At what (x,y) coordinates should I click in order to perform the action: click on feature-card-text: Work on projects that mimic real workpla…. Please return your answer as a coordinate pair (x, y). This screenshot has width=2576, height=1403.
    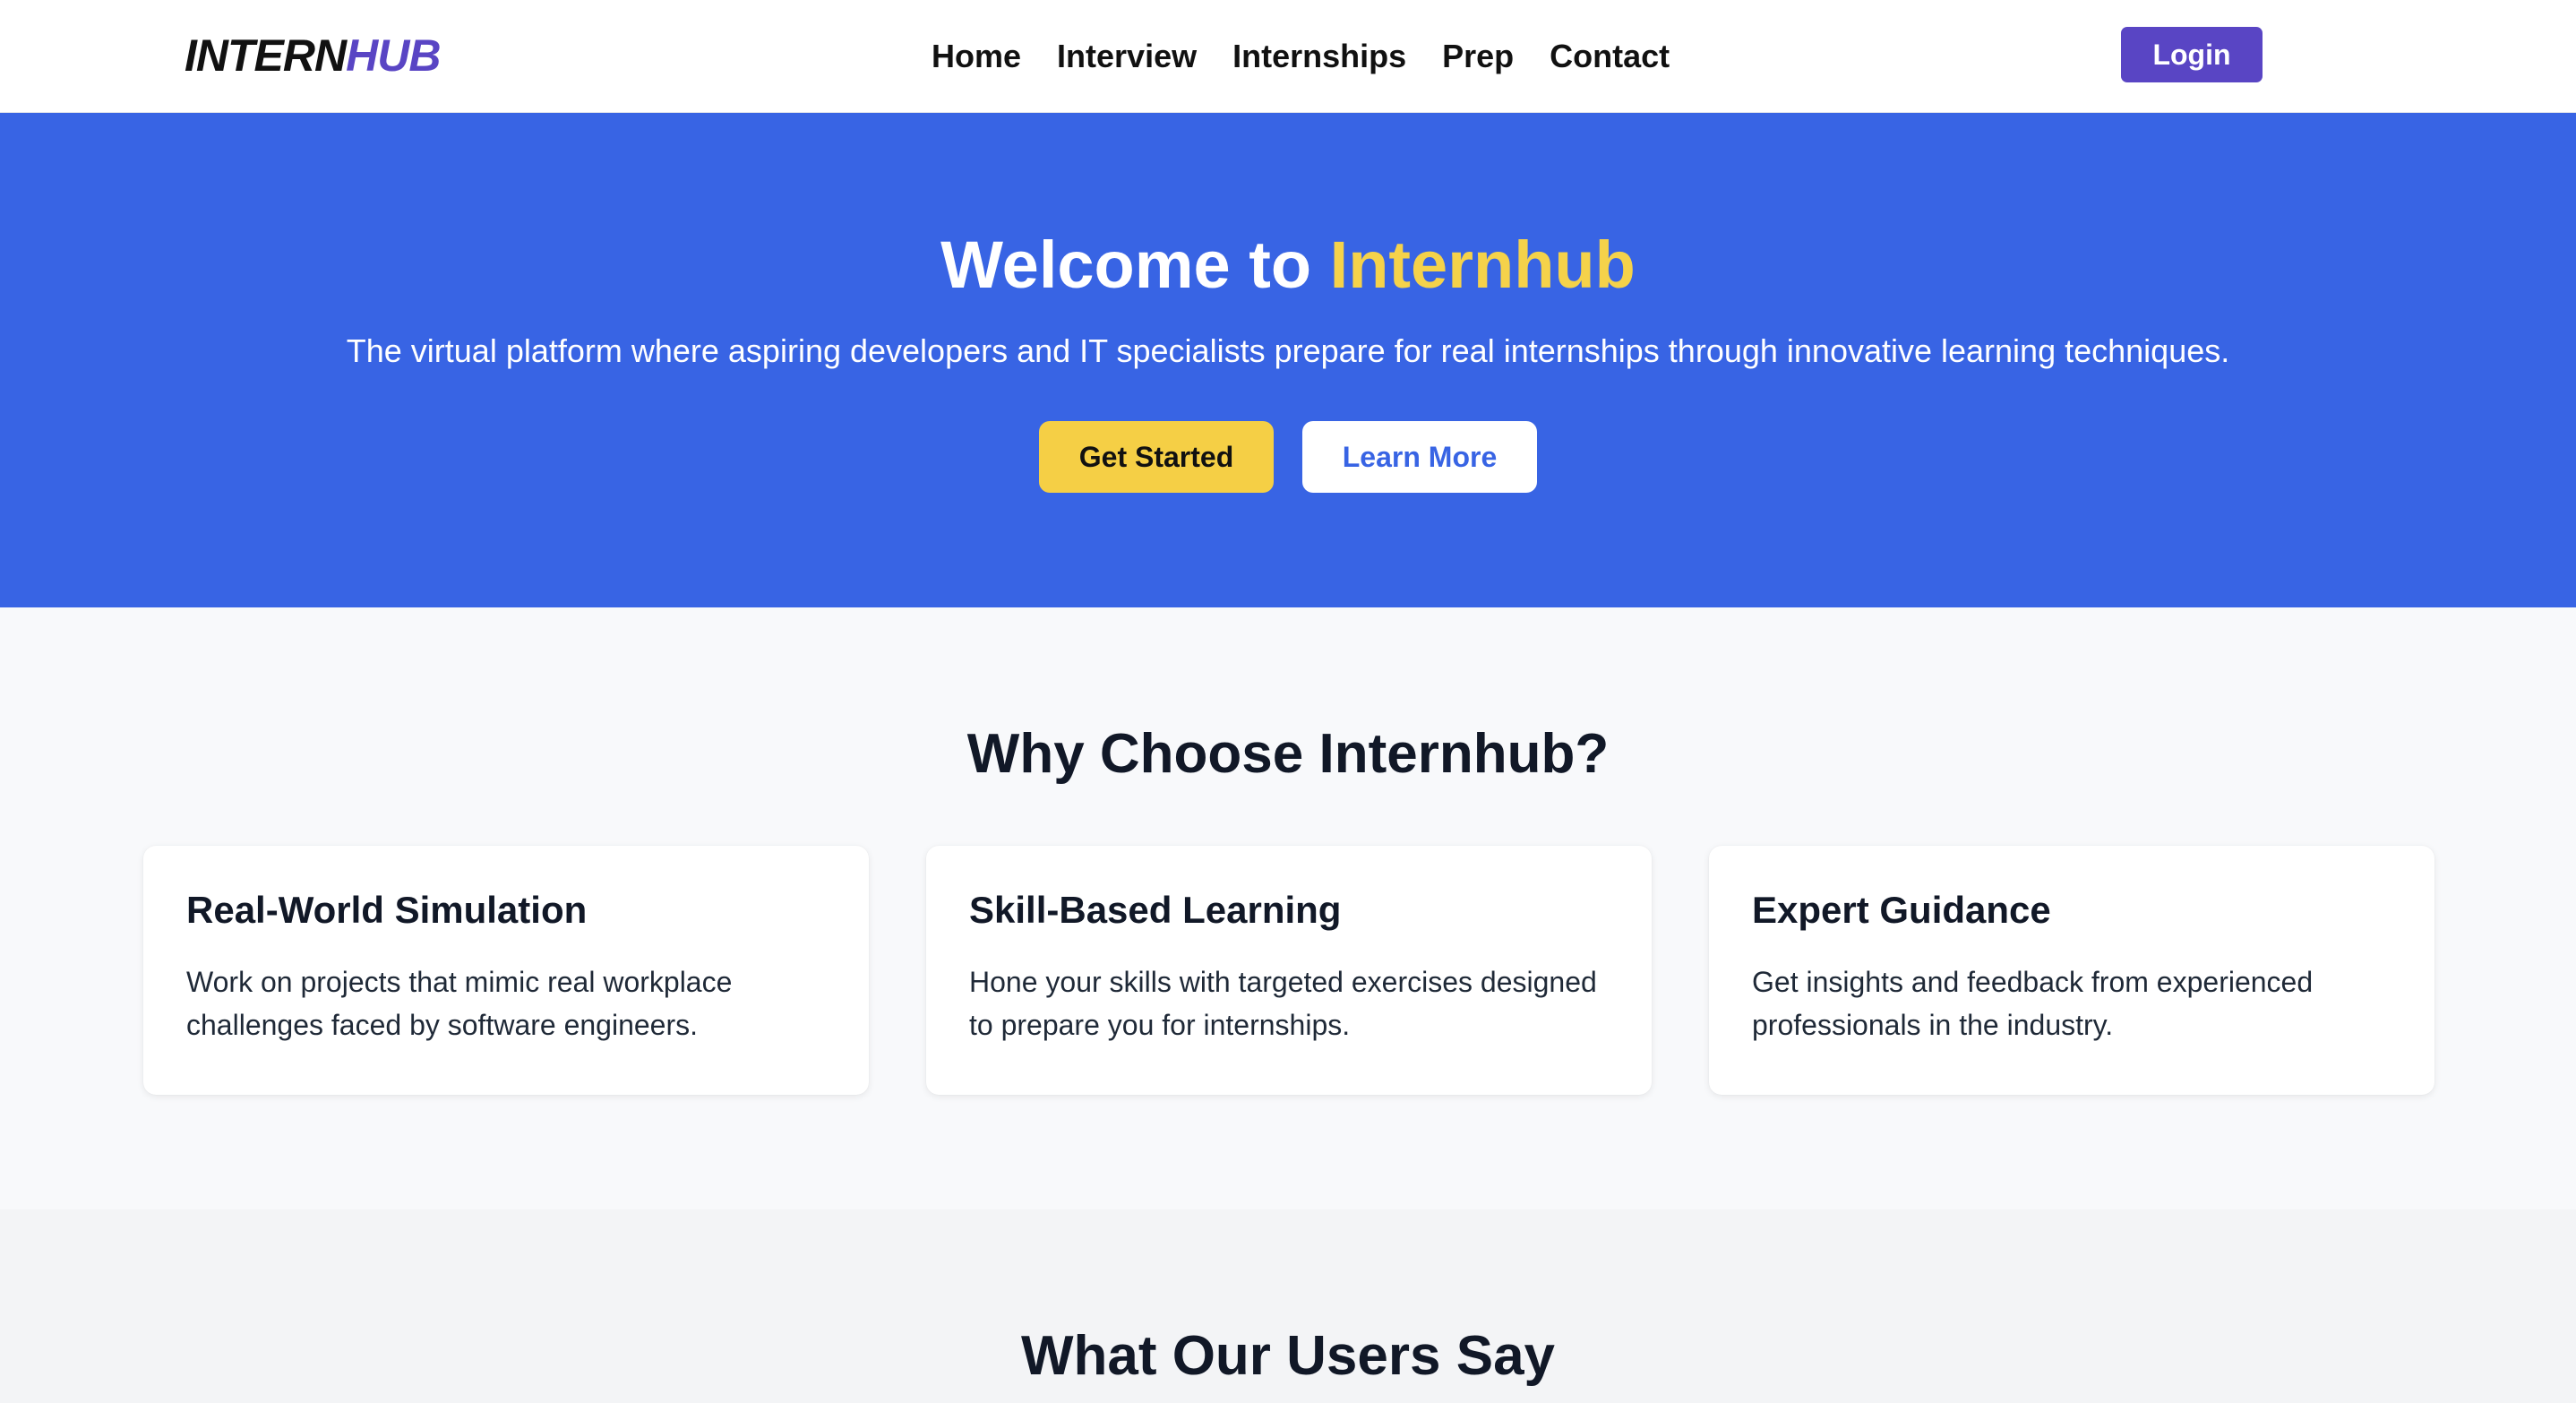
    Looking at the image, I should click on (459, 1003).